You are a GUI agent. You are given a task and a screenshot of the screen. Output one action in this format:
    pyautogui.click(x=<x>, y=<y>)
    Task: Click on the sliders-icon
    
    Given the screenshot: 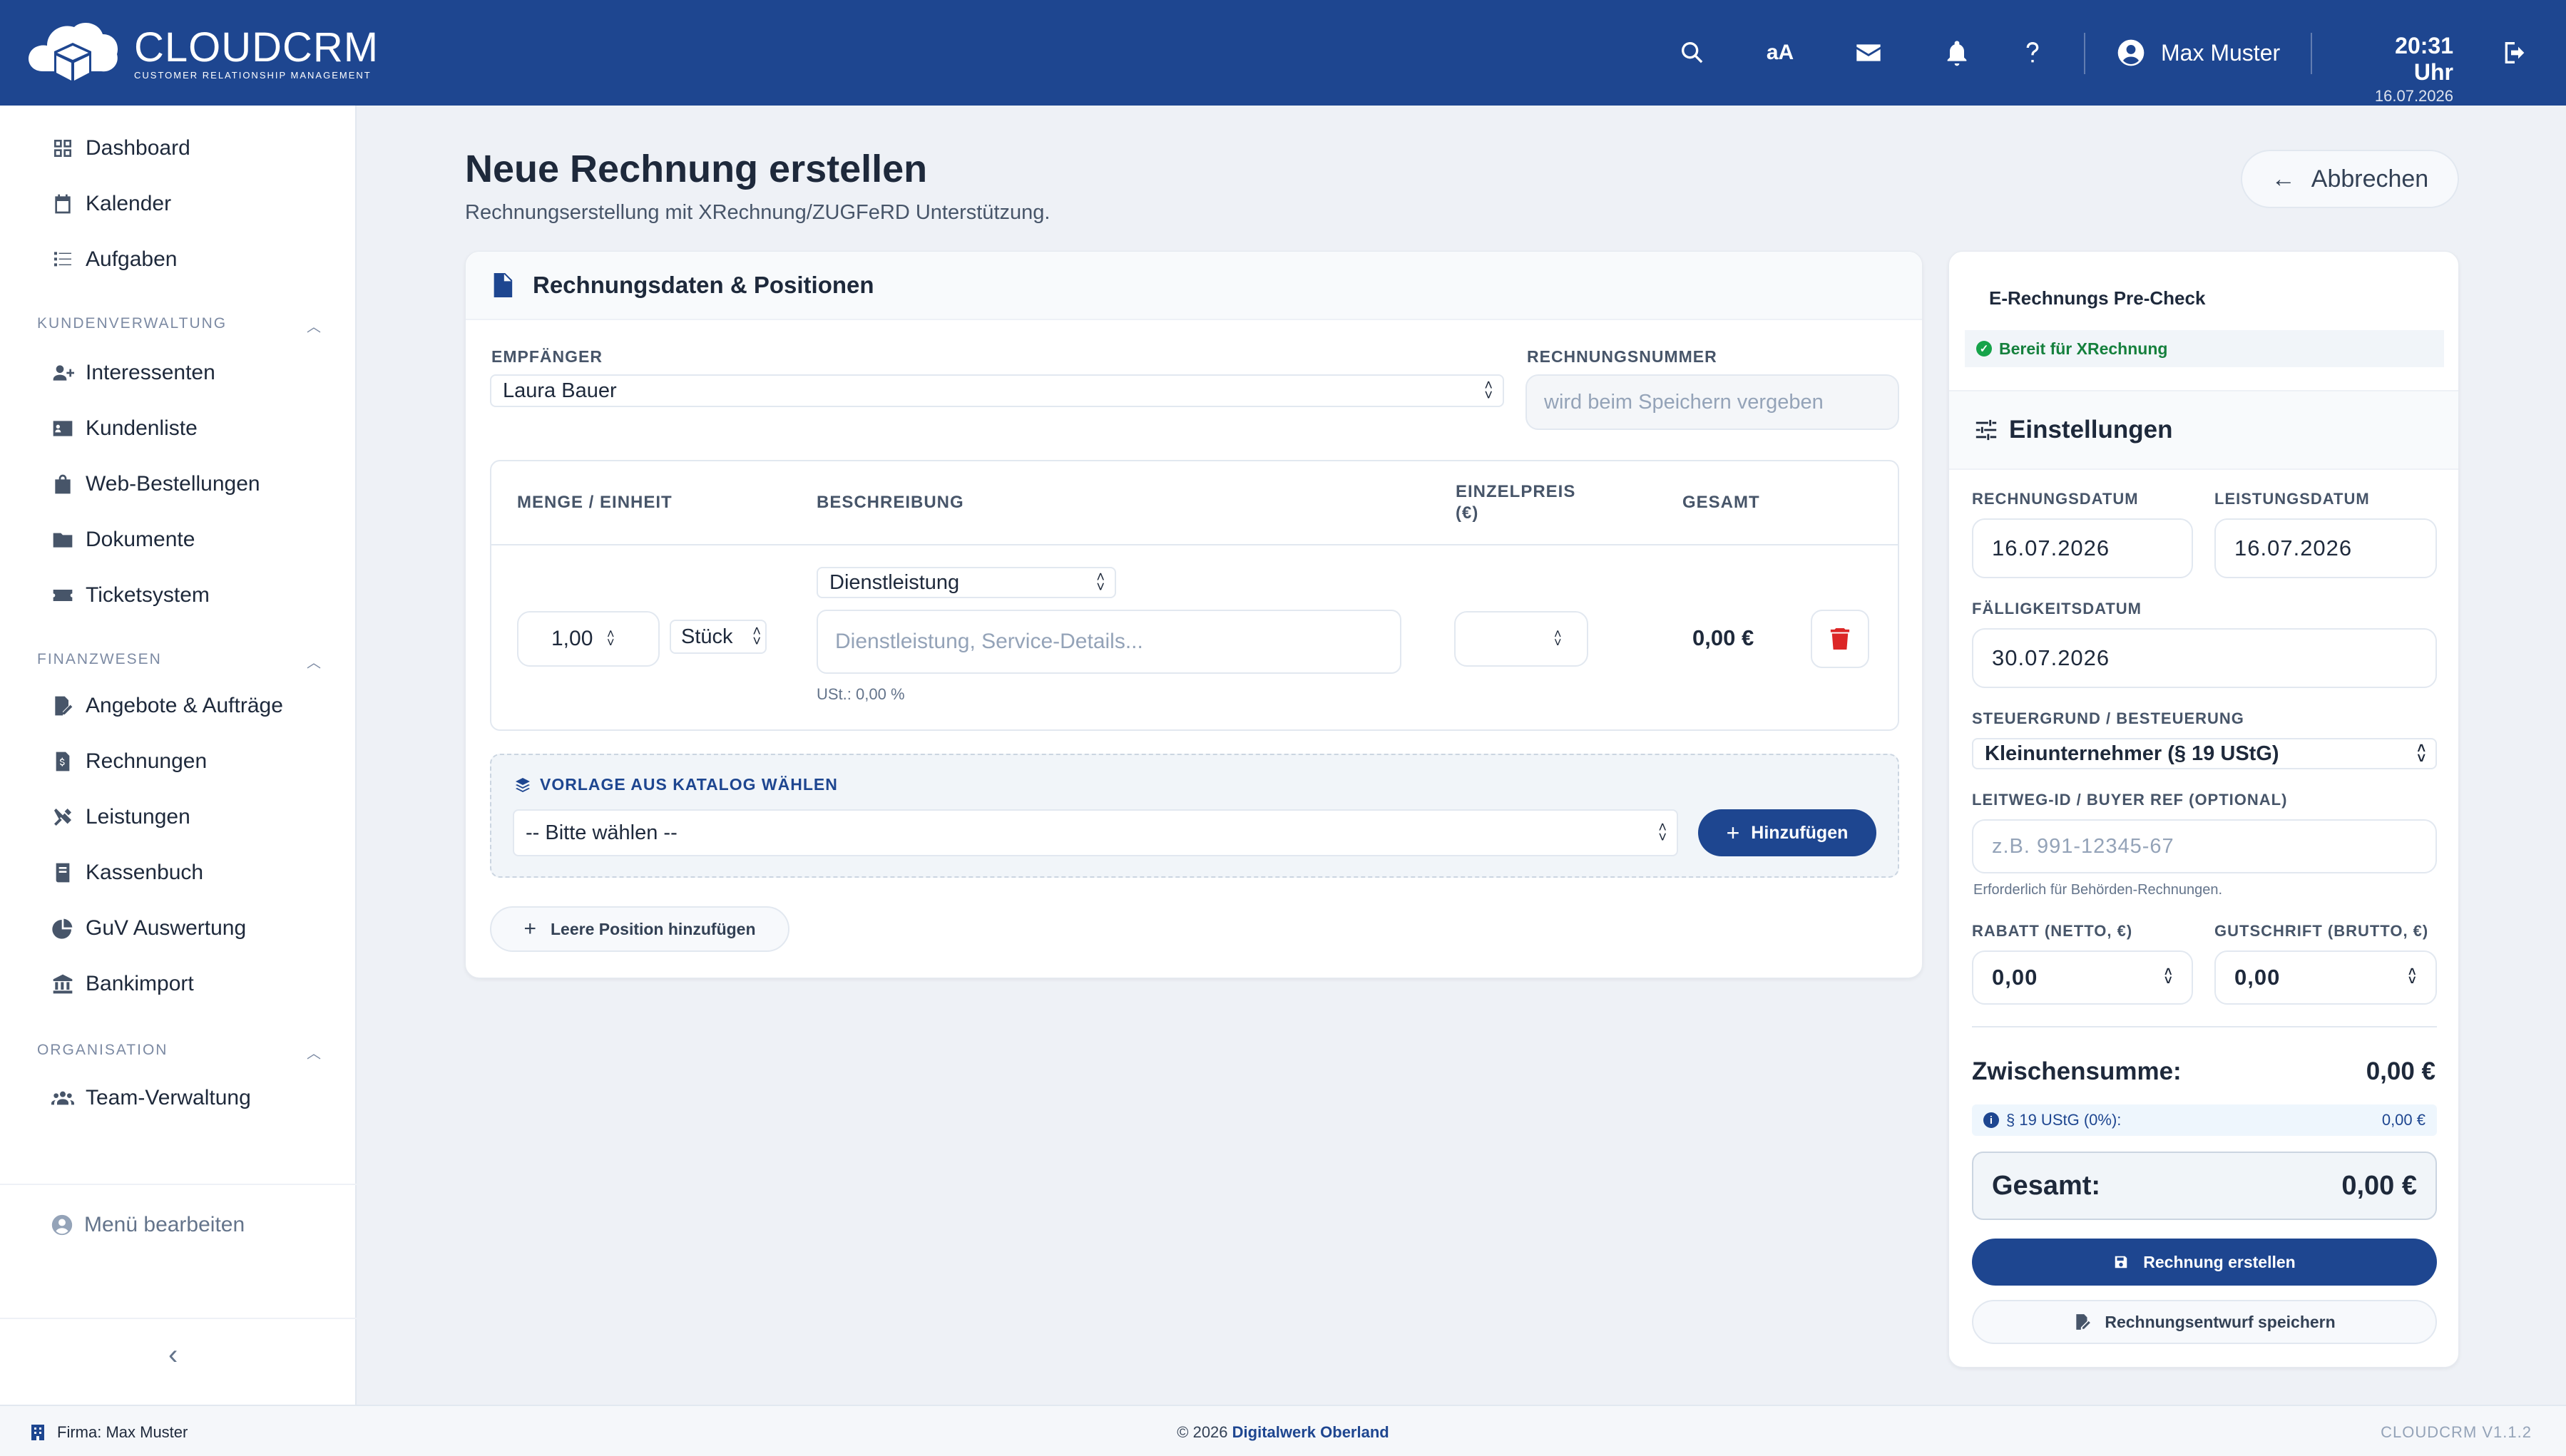 What is the action you would take?
    pyautogui.click(x=1986, y=430)
    